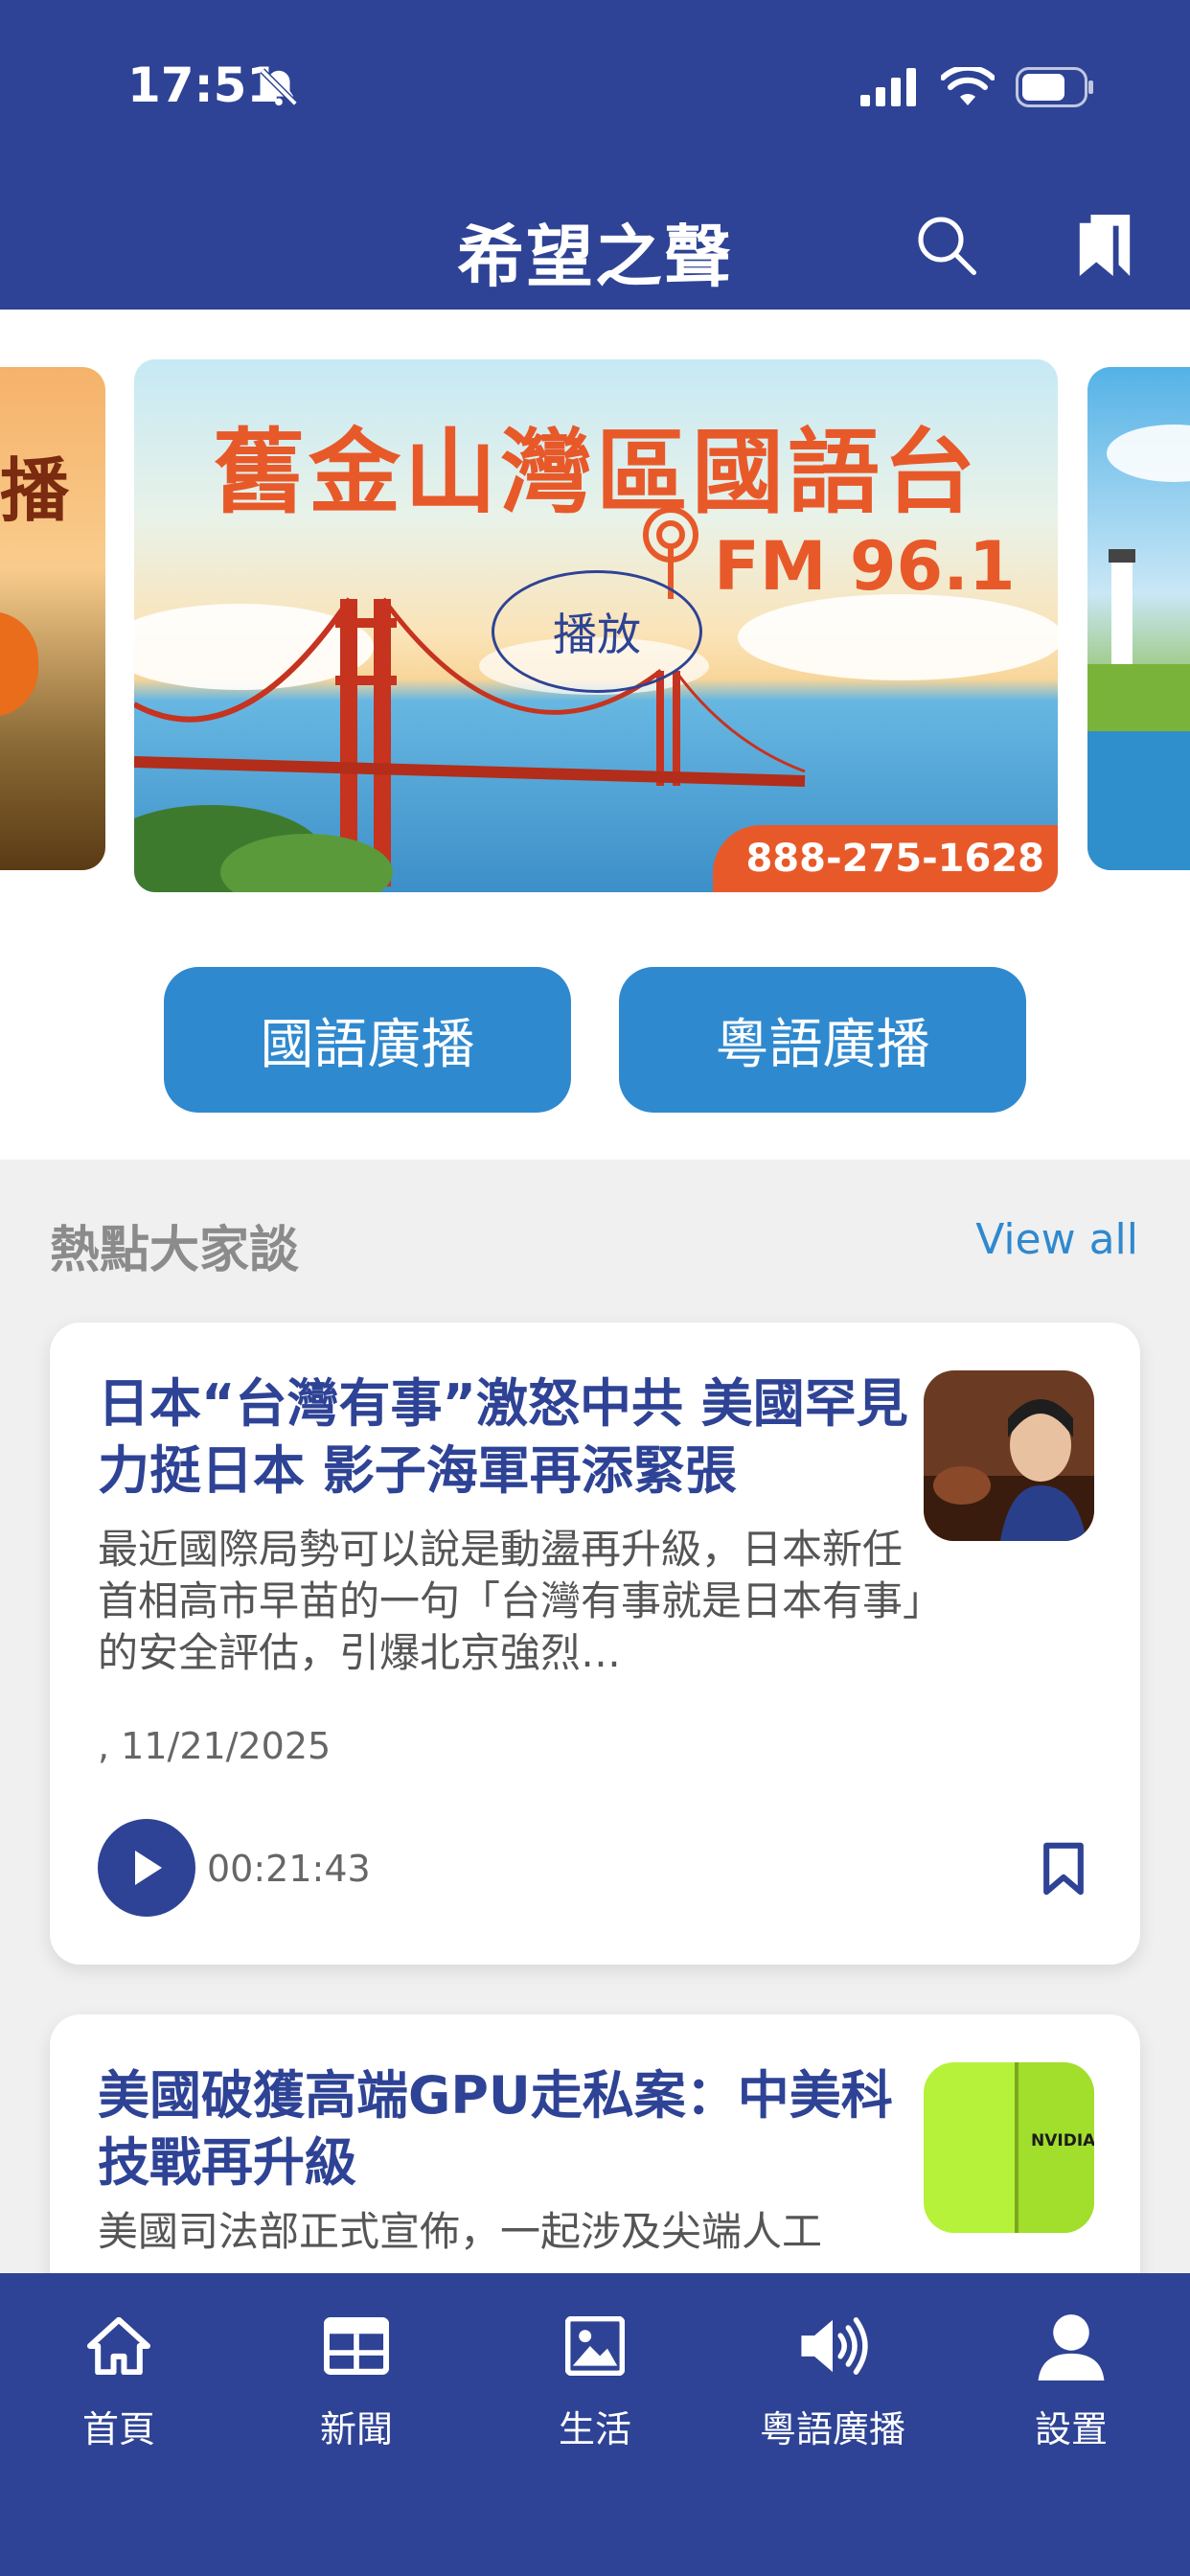 This screenshot has width=1190, height=2576. Describe the element at coordinates (888, 87) in the screenshot. I see `signal-icon` at that location.